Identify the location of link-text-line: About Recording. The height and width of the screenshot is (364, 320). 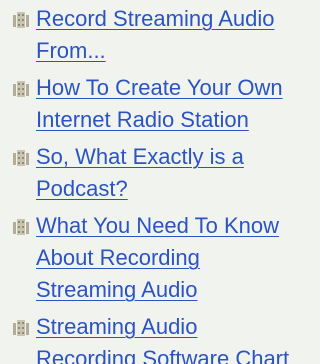
(118, 257).